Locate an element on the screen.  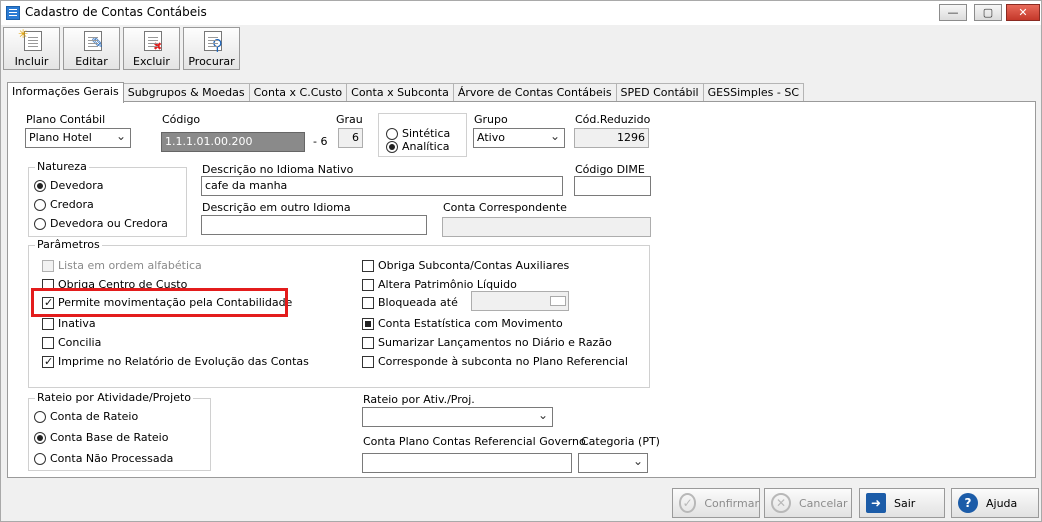
altera-patrimonio-box is located at coordinates (368, 284).